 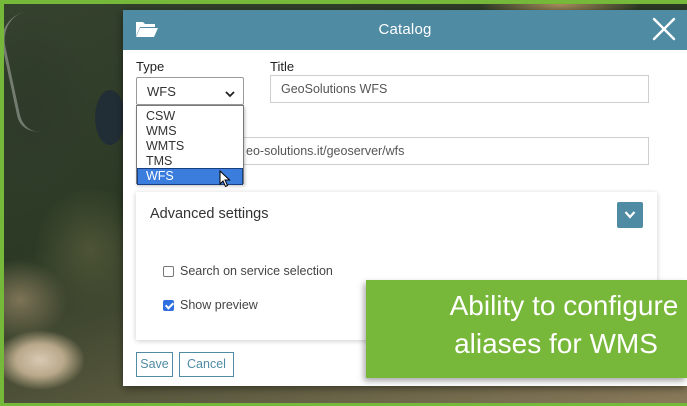 What do you see at coordinates (161, 91) in the screenshot?
I see `type-select-value: WFS` at bounding box center [161, 91].